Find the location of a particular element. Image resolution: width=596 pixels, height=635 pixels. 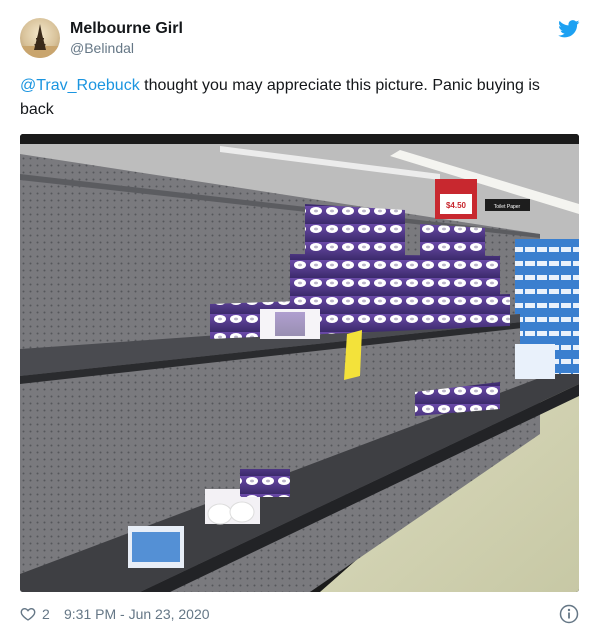

display-name: Melbourne Girl is located at coordinates (126, 29).